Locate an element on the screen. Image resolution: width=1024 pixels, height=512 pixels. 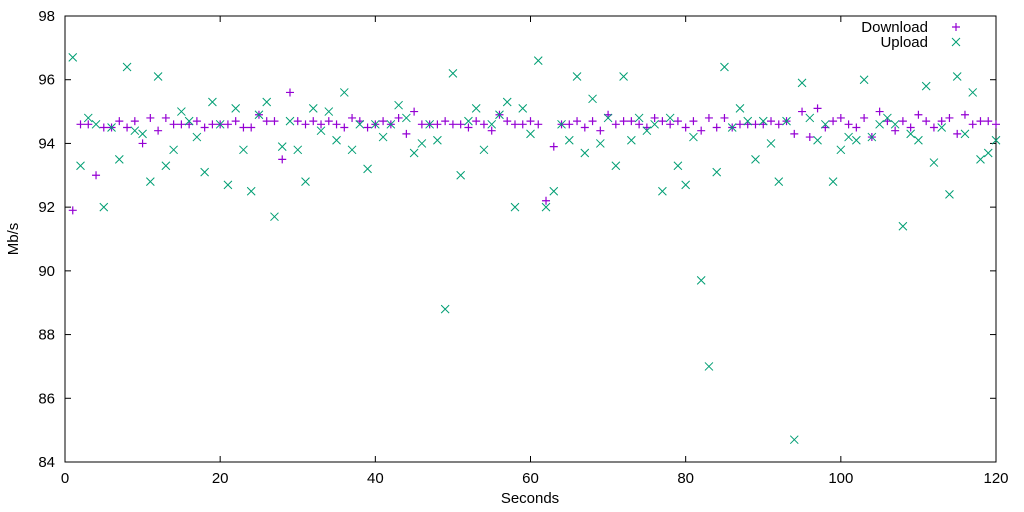
x-tick-label: 40 is located at coordinates (375, 478).